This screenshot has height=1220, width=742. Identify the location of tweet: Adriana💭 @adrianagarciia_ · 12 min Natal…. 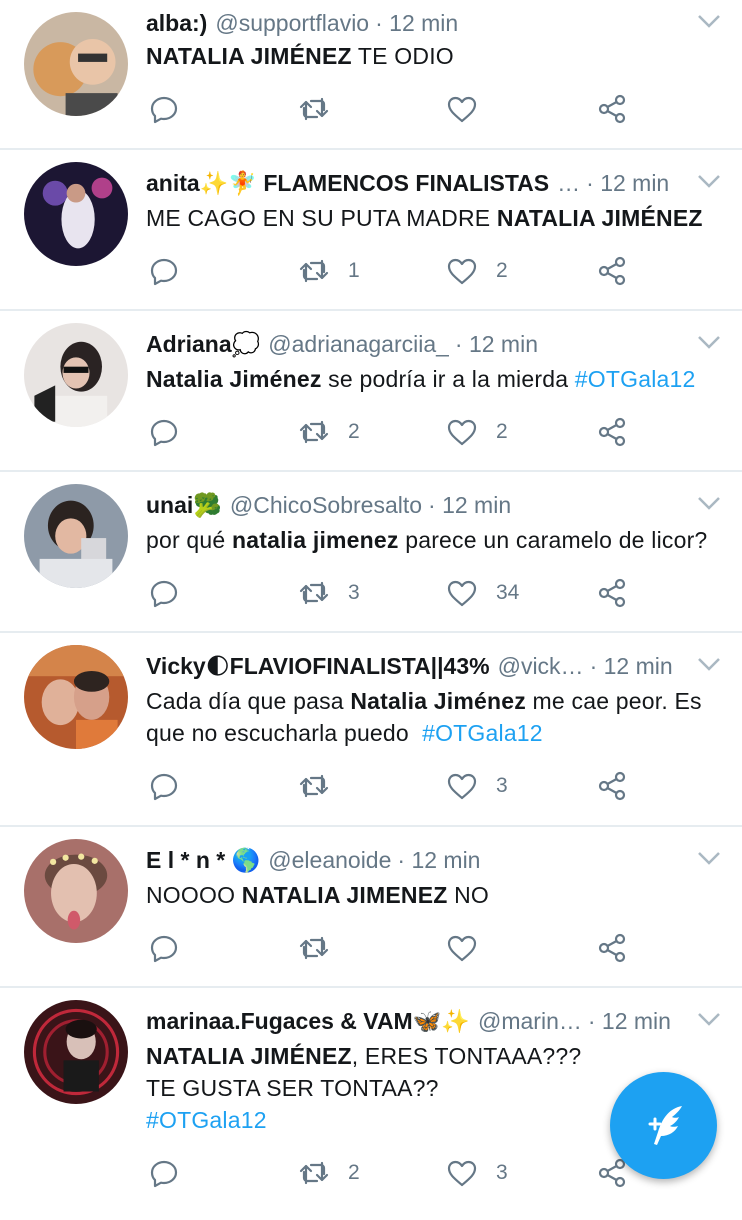
(371, 391).